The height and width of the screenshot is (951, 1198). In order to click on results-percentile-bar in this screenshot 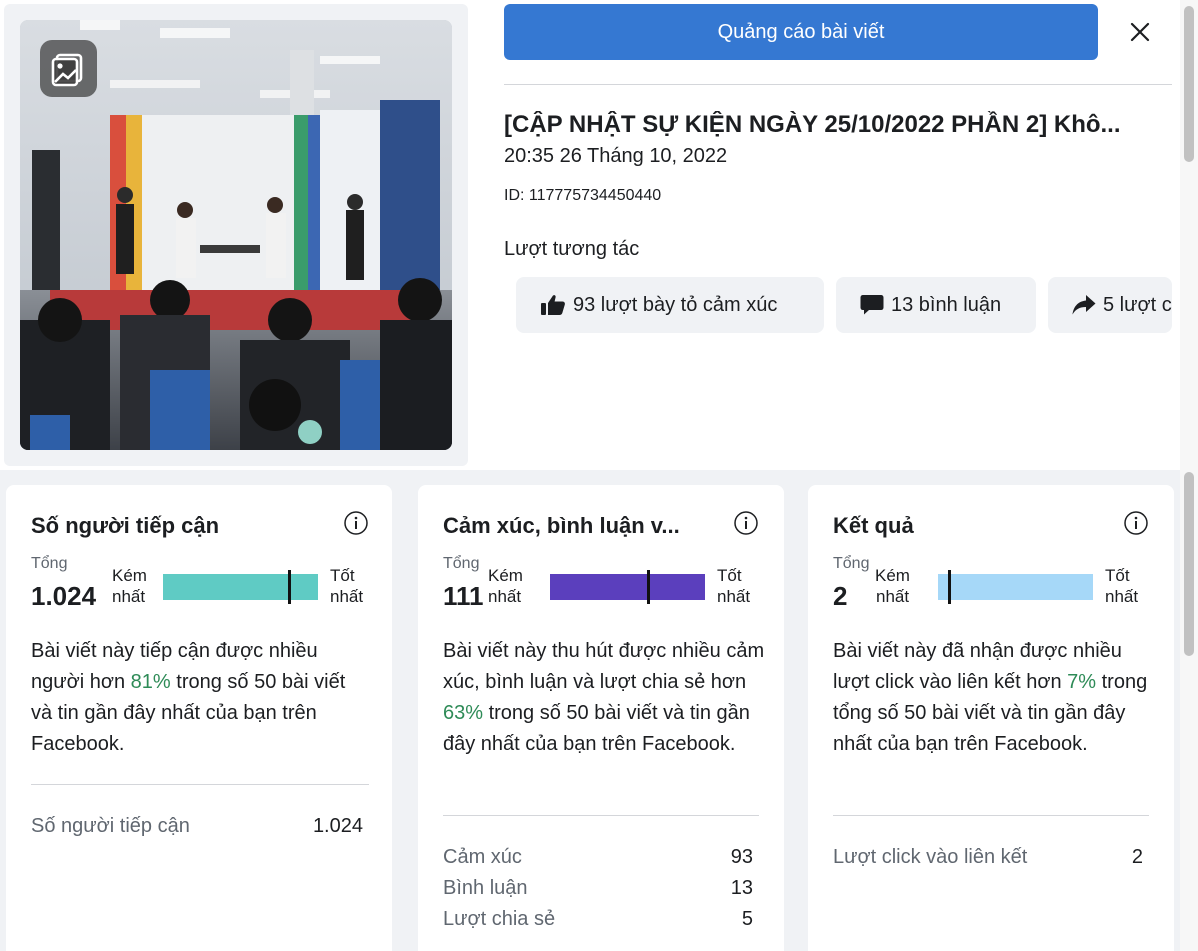, I will do `click(1015, 587)`.